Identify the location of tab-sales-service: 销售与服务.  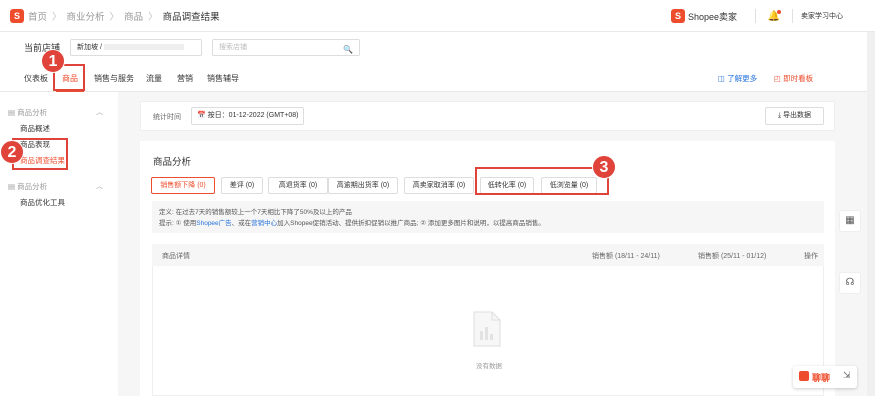
(114, 78).